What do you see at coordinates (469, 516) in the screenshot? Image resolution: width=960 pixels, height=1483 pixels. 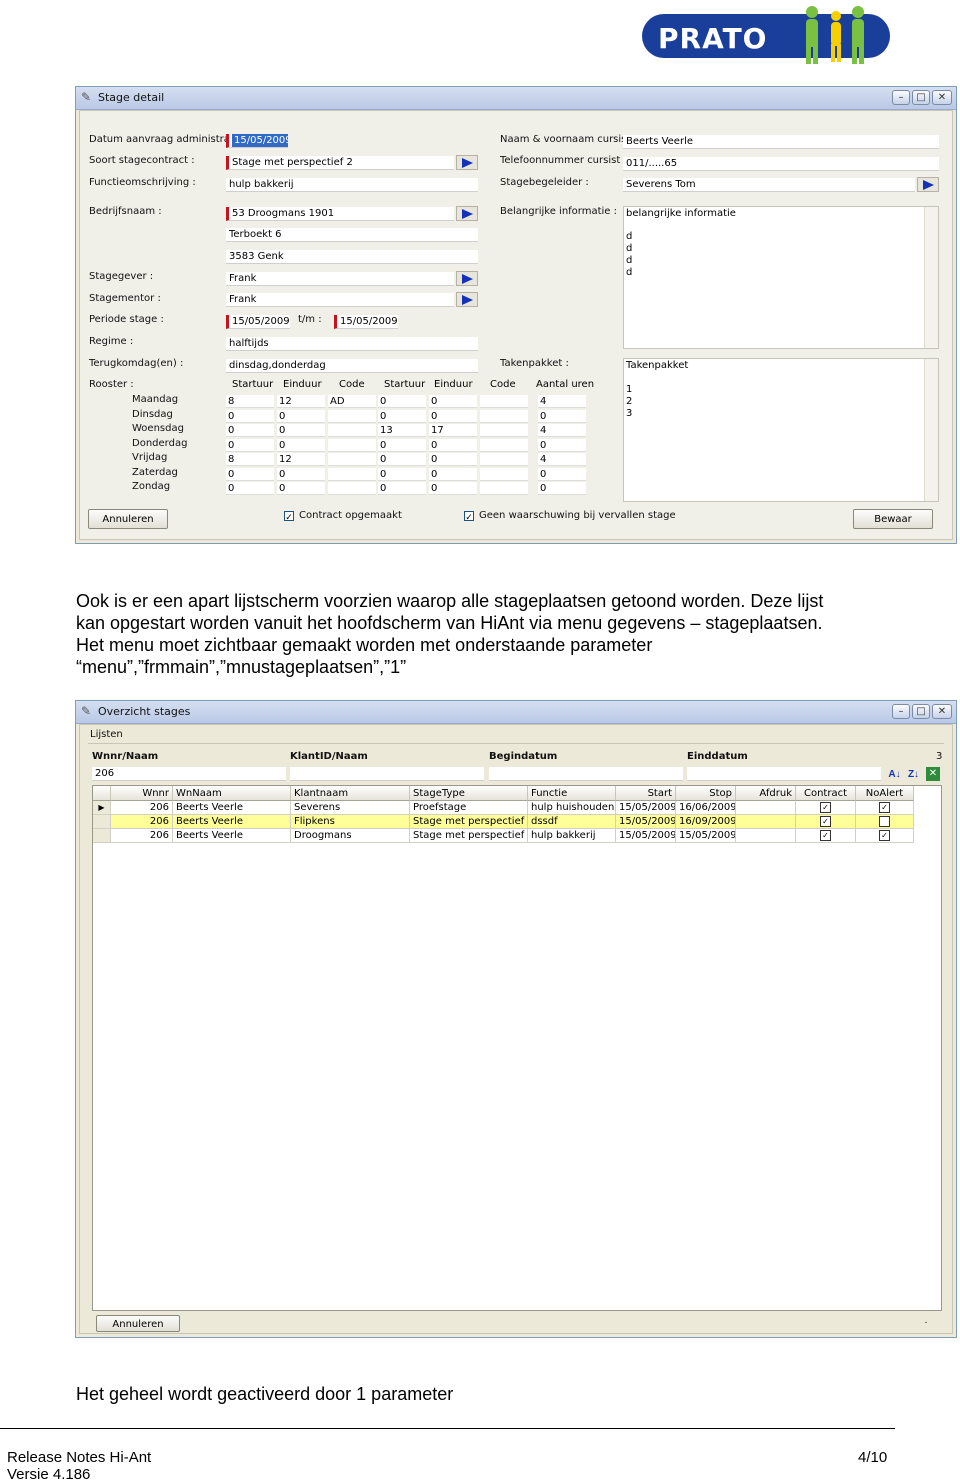 I see `geen-waarschuwing-checkbox: ✓` at bounding box center [469, 516].